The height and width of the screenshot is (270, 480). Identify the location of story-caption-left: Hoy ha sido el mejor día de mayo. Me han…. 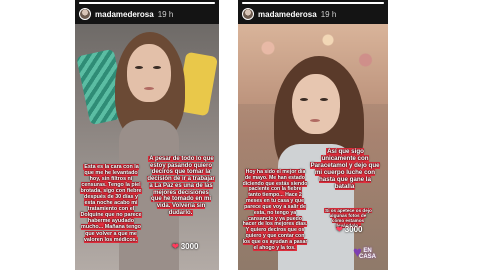
(275, 210).